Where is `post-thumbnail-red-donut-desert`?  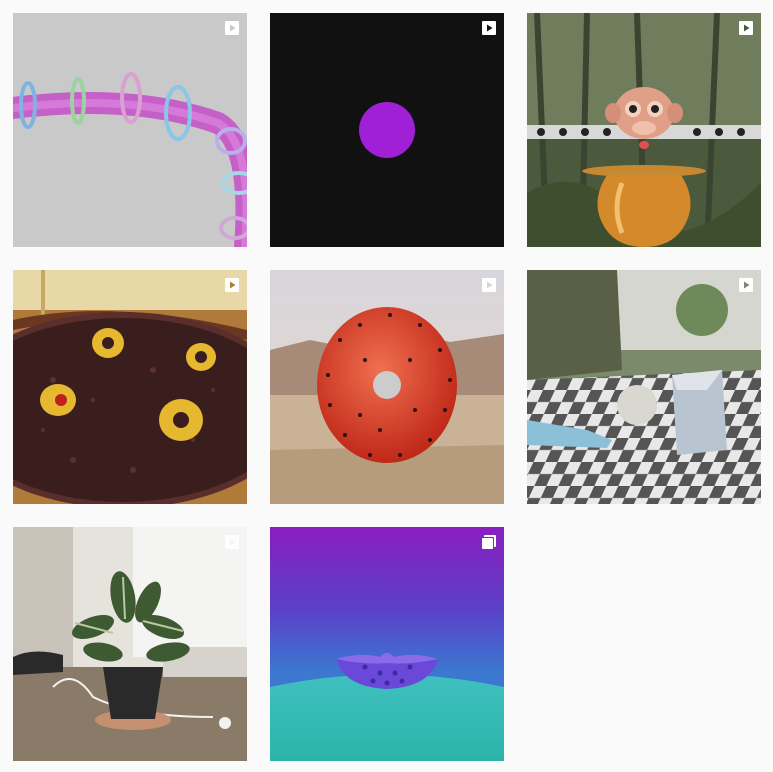
post-thumbnail-red-donut-desert is located at coordinates (387, 387).